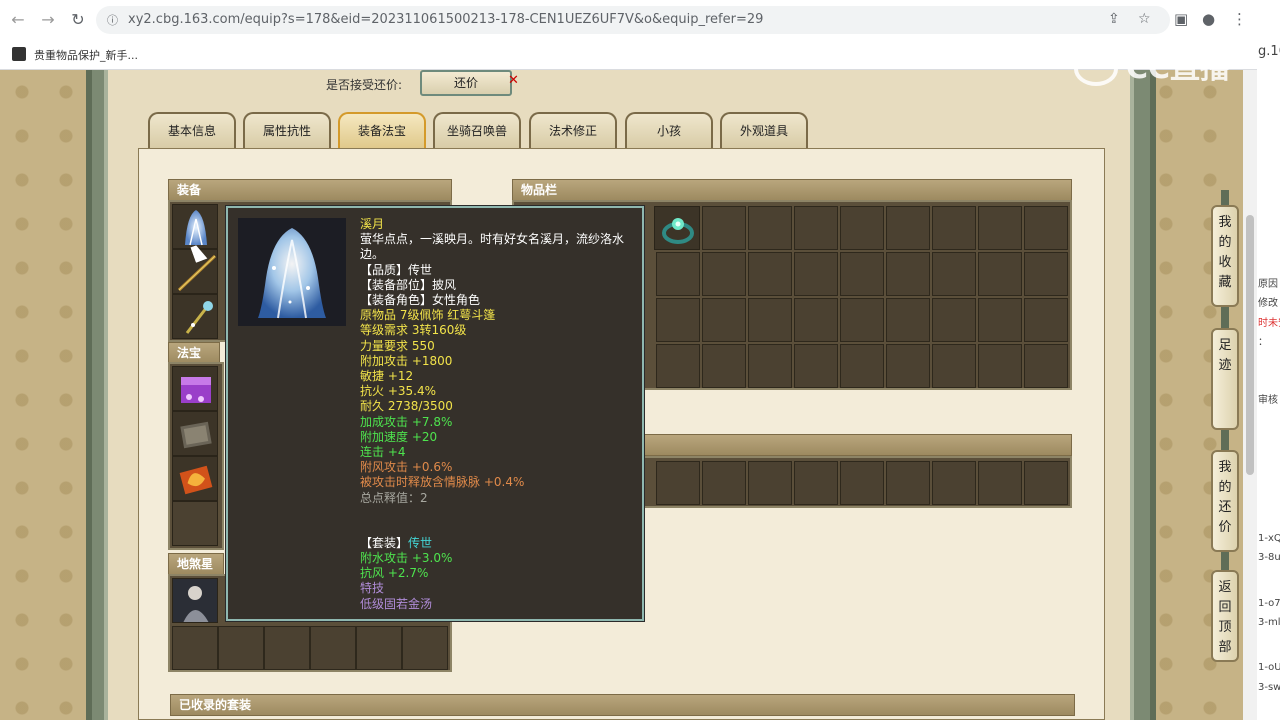 The width and height of the screenshot is (1280, 720). I want to click on back-icon: ←, so click(18, 20).